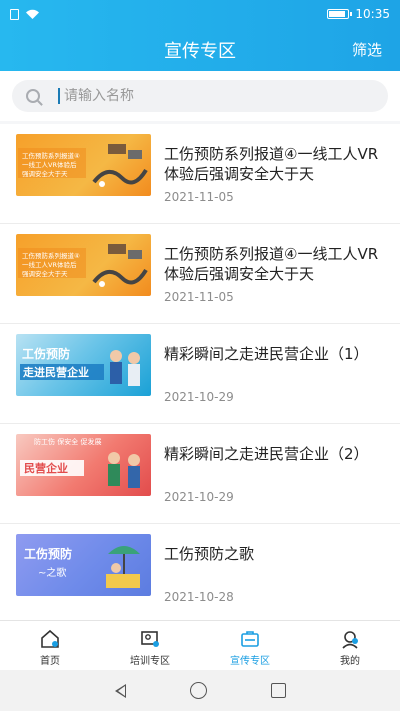  Describe the element at coordinates (340, 14) in the screenshot. I see `battery-icon` at that location.